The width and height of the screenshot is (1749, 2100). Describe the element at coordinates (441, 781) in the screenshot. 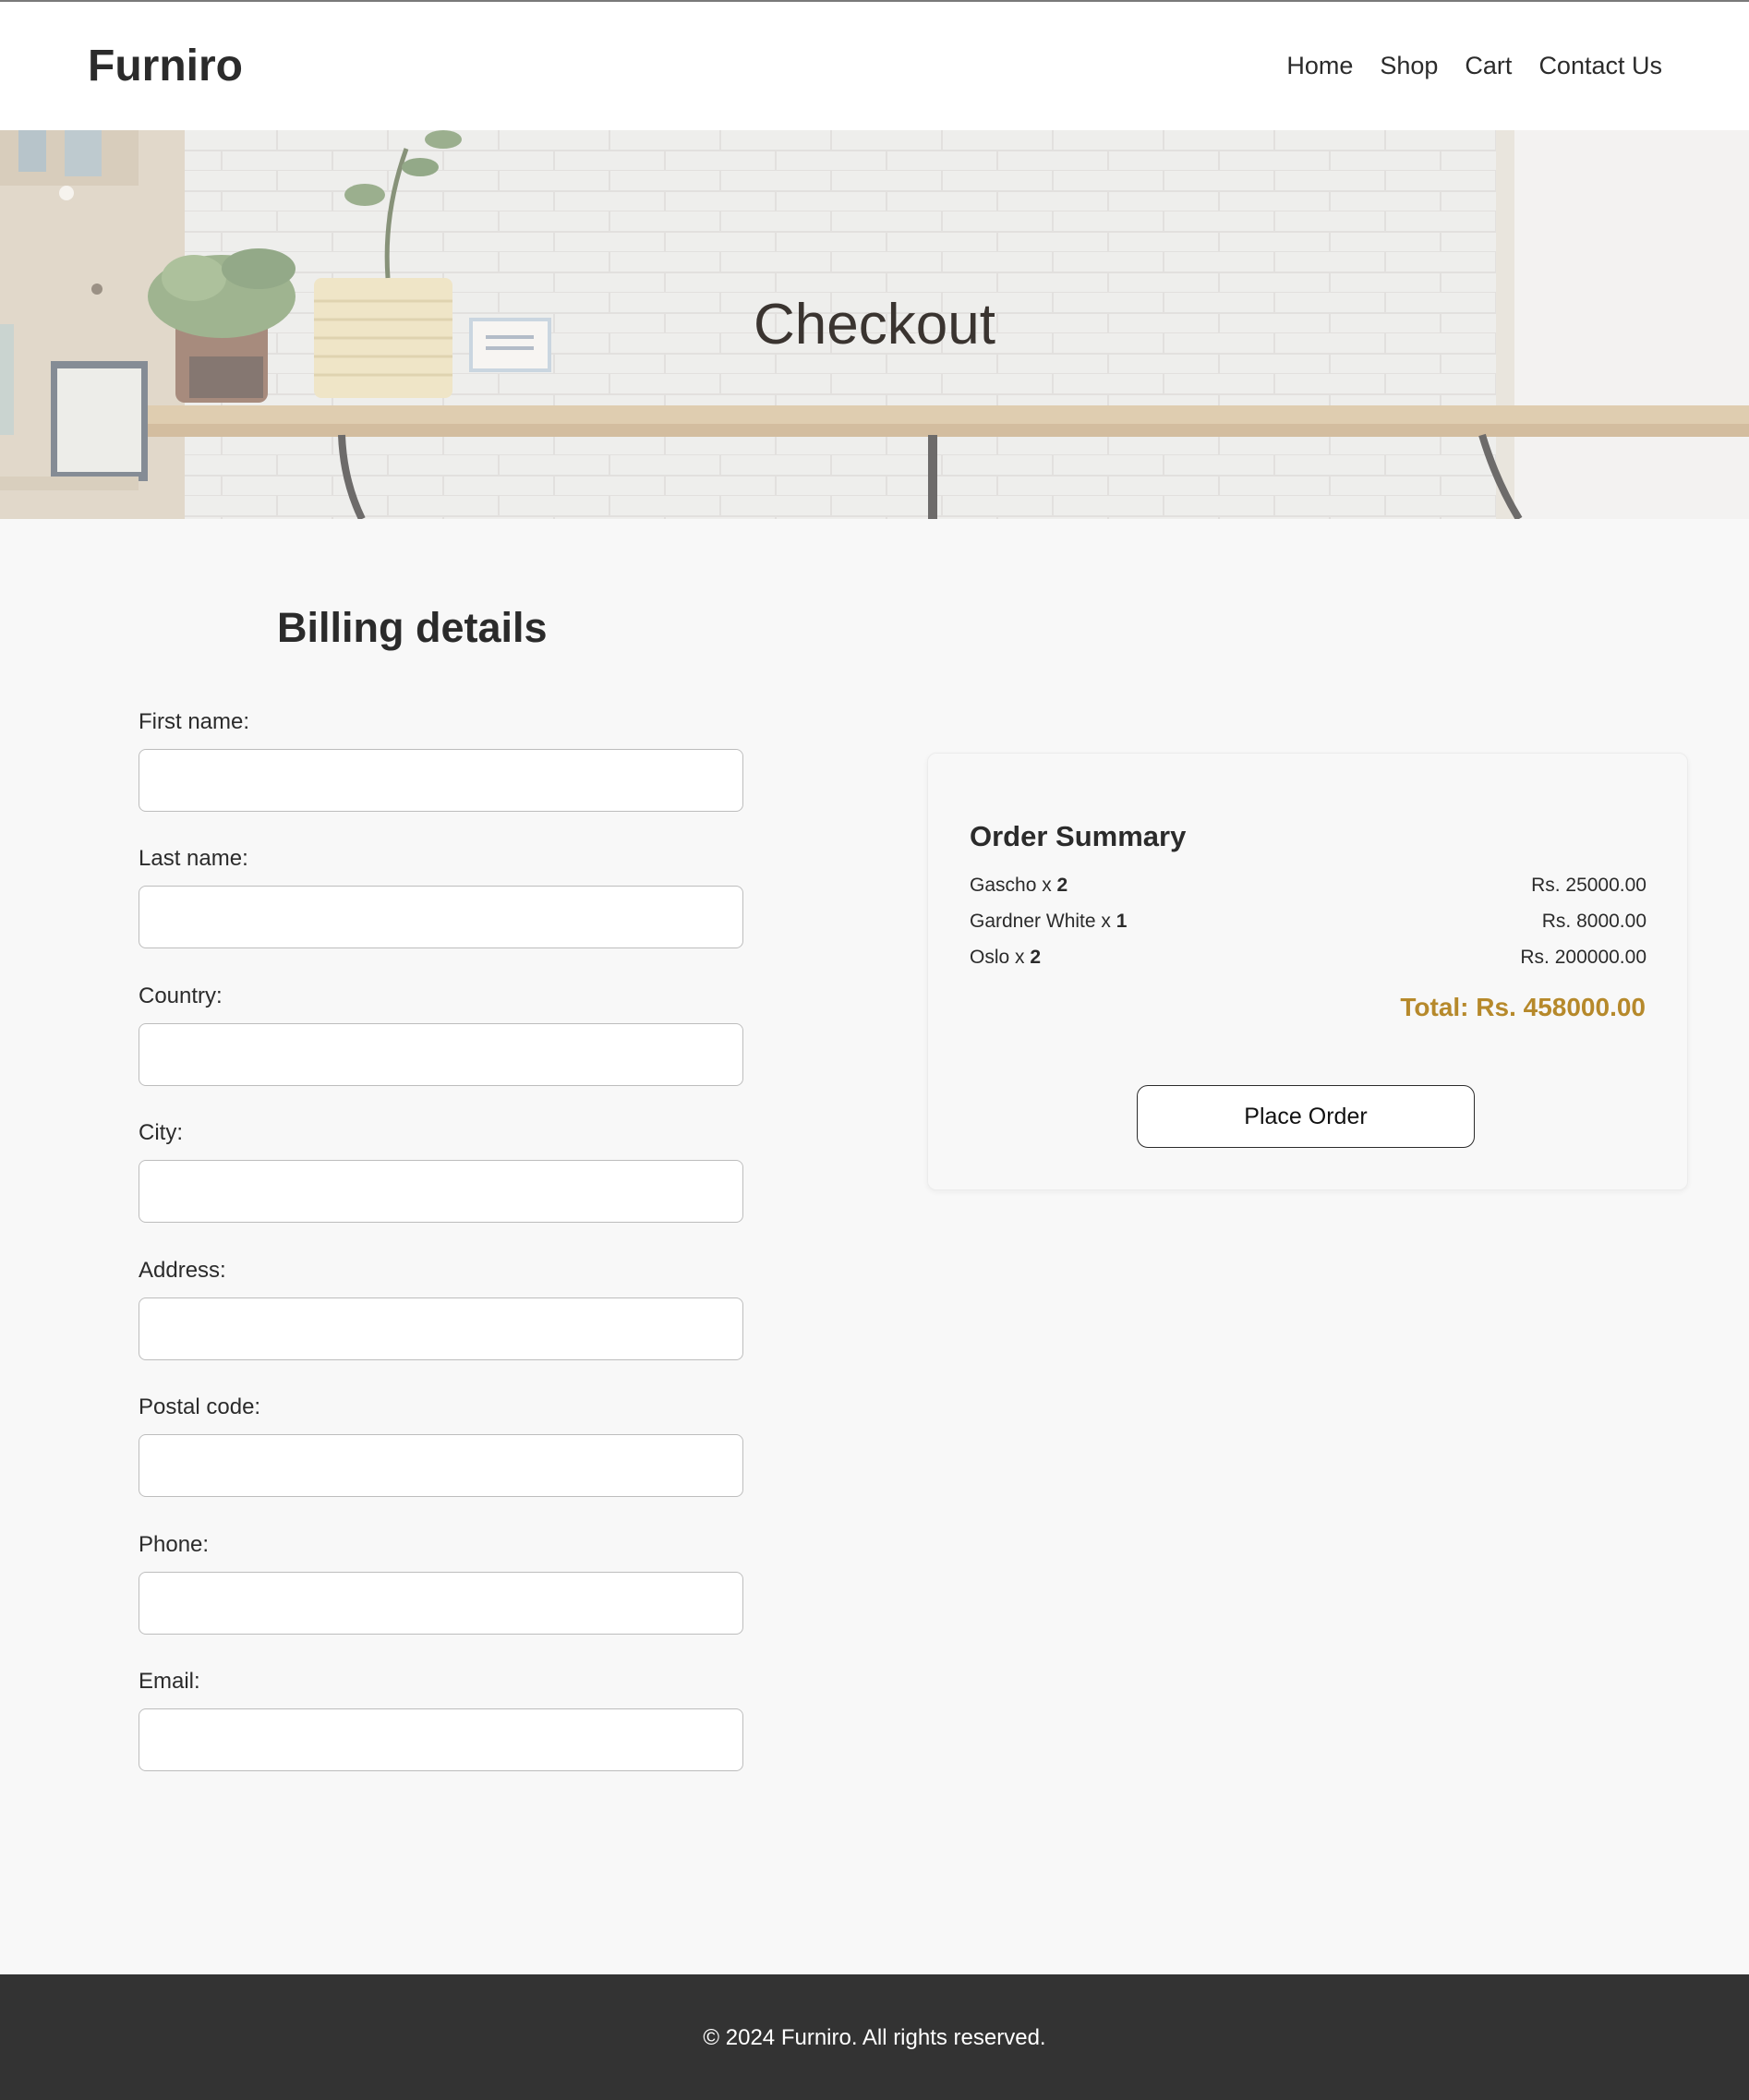

I see `first-name-input` at that location.